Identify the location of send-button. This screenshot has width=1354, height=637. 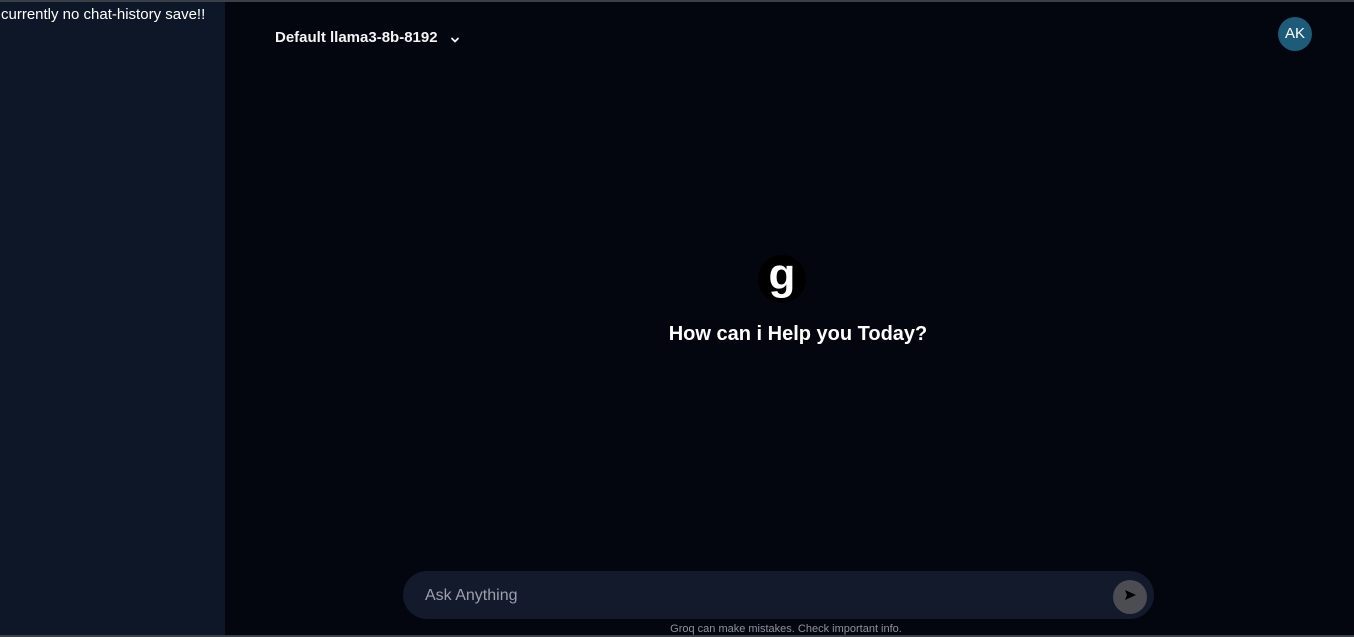
(1130, 597).